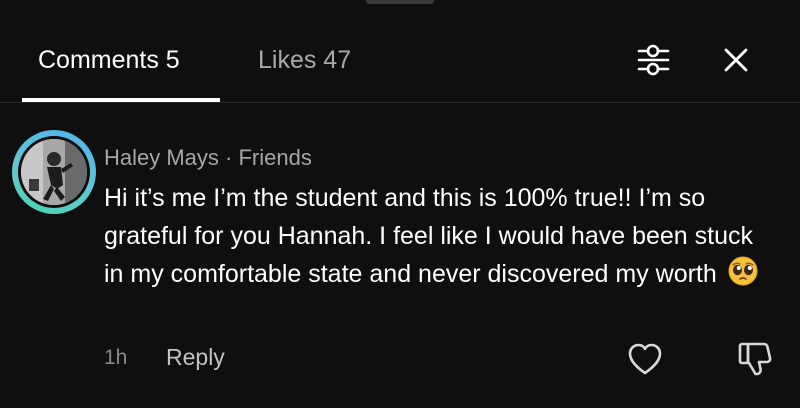 The height and width of the screenshot is (408, 800). Describe the element at coordinates (195, 357) in the screenshot. I see `reply-button: Reply` at that location.